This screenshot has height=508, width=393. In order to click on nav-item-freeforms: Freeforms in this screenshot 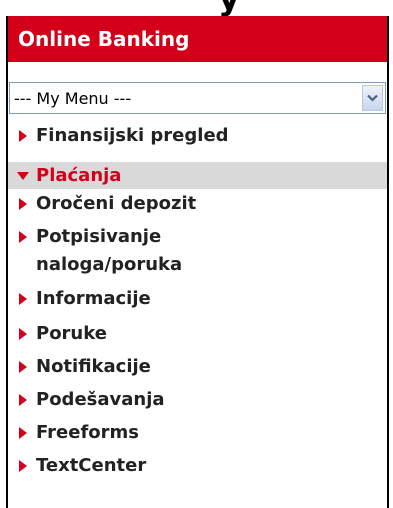, I will do `click(197, 432)`.